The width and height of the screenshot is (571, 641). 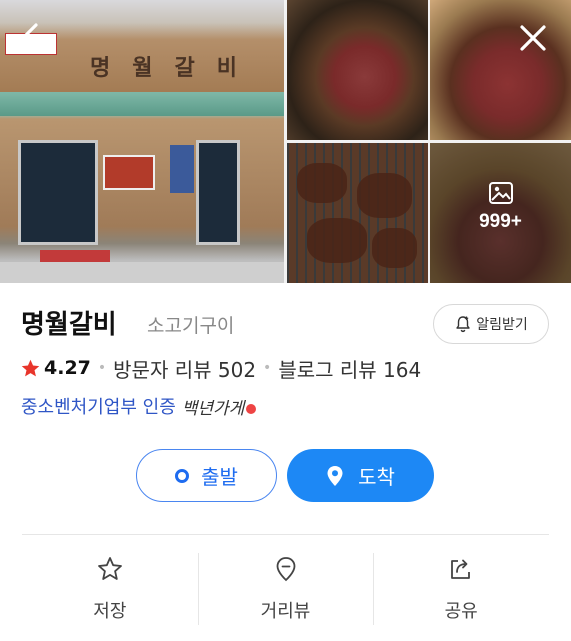 I want to click on certification-row: 중소벤처기업부 인증 백년가게, so click(x=139, y=406).